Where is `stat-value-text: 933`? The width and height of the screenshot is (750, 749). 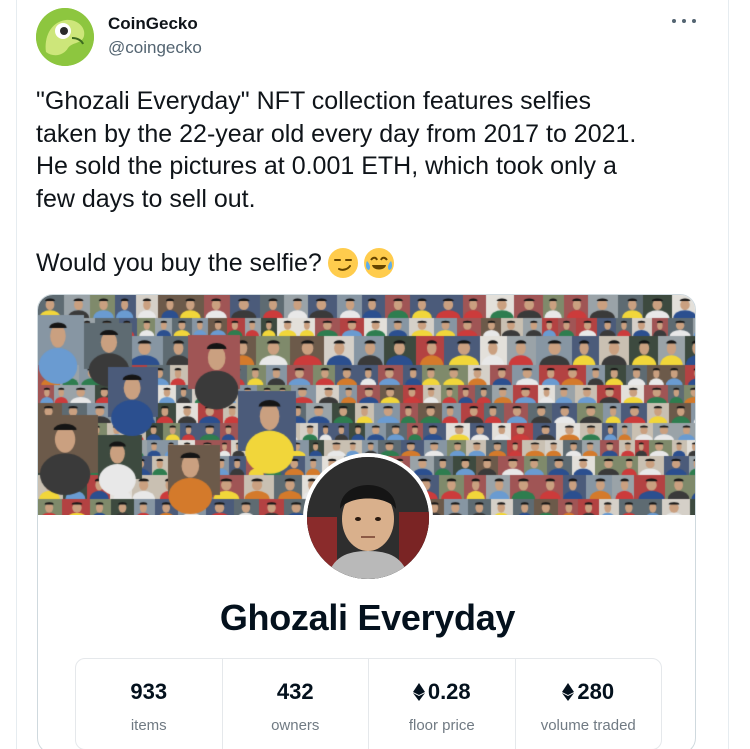
stat-value-text: 933 is located at coordinates (149, 691).